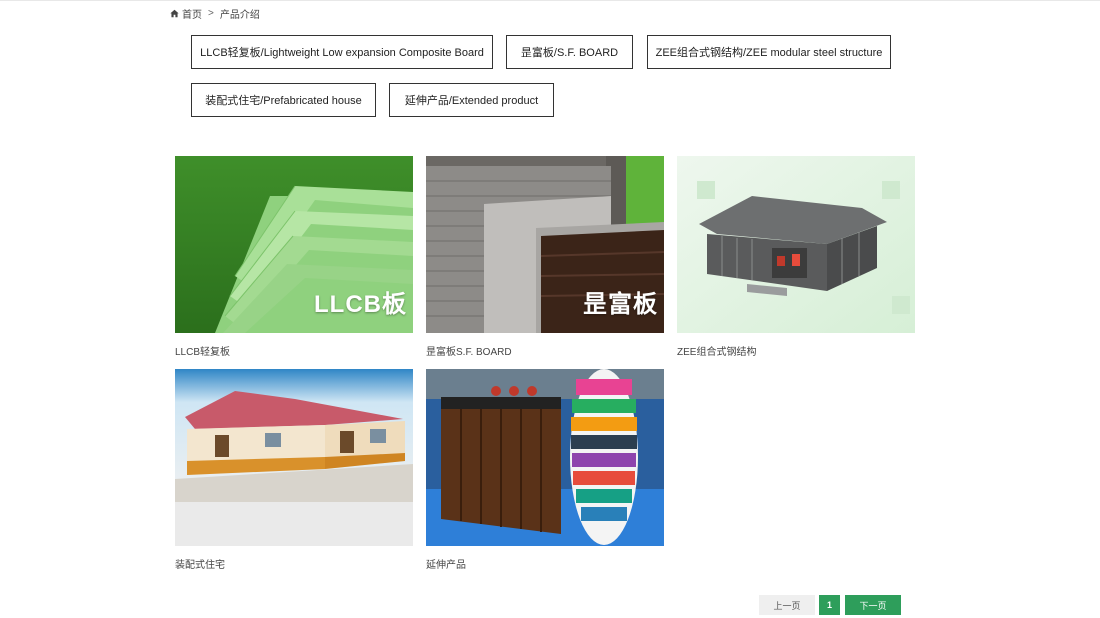 This screenshot has width=1100, height=618. I want to click on product-card-llcb: LLCB板 LLCB轻复板, so click(294, 257).